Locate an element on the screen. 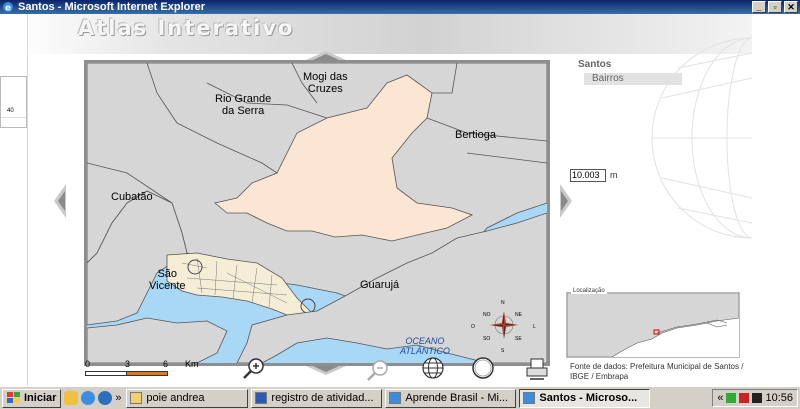 This screenshot has height=409, width=800. location-minimap: Localização is located at coordinates (653, 323).